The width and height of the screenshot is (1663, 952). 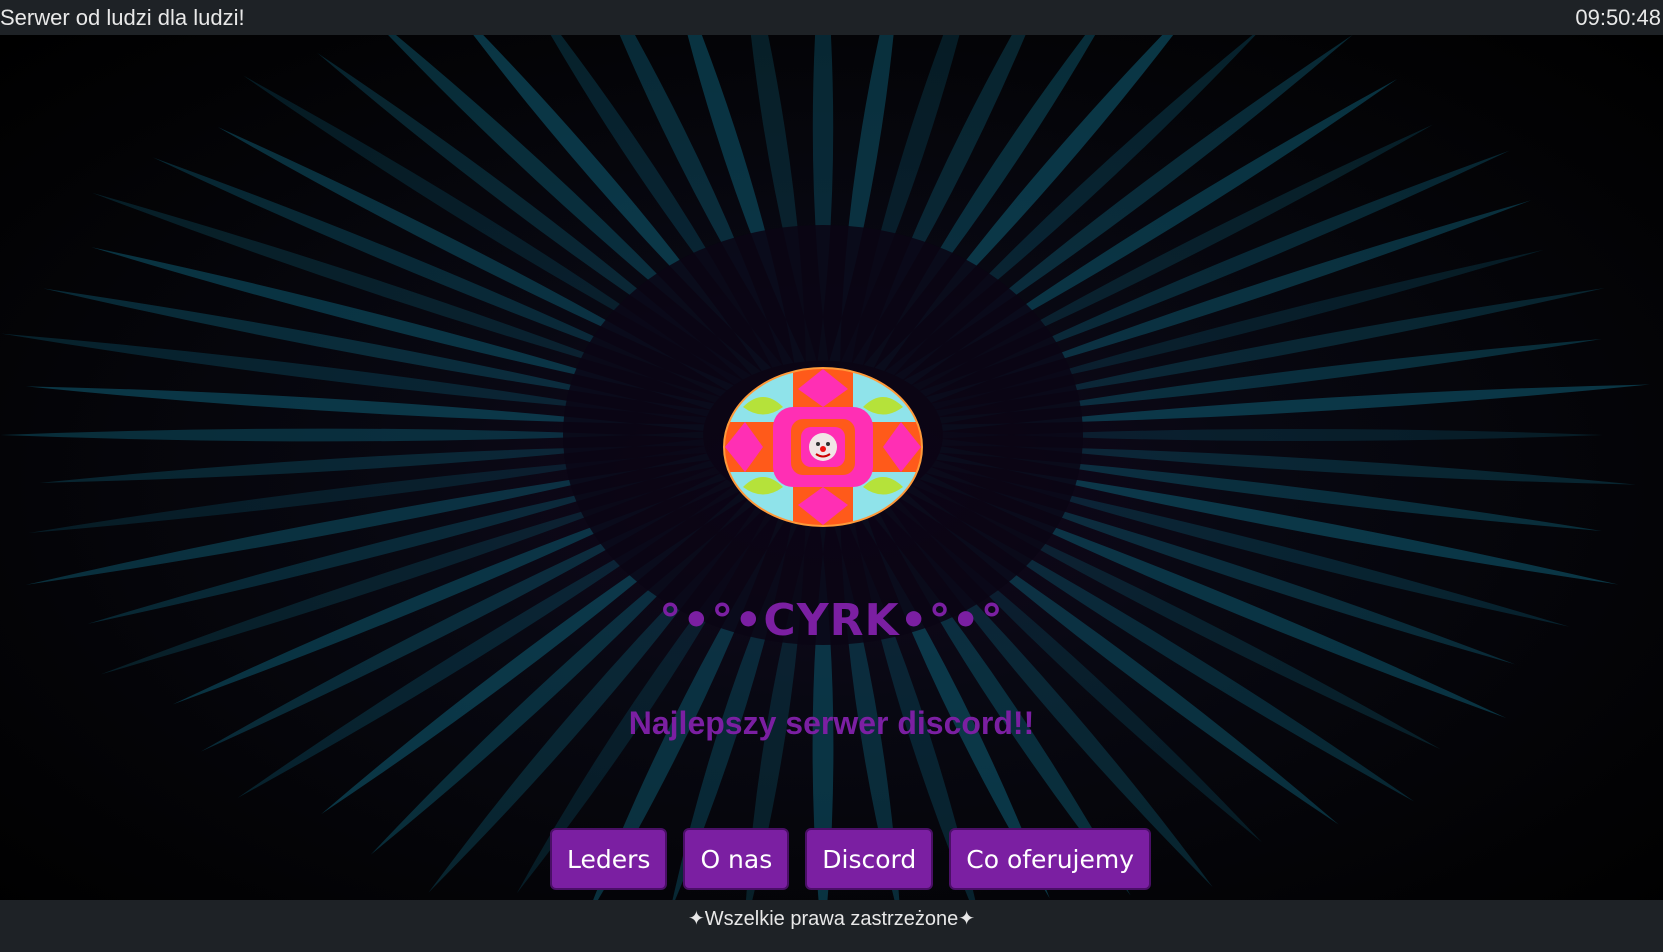 I want to click on nav-bar: Leders O nas Discord Co oferujemy, so click(x=851, y=859).